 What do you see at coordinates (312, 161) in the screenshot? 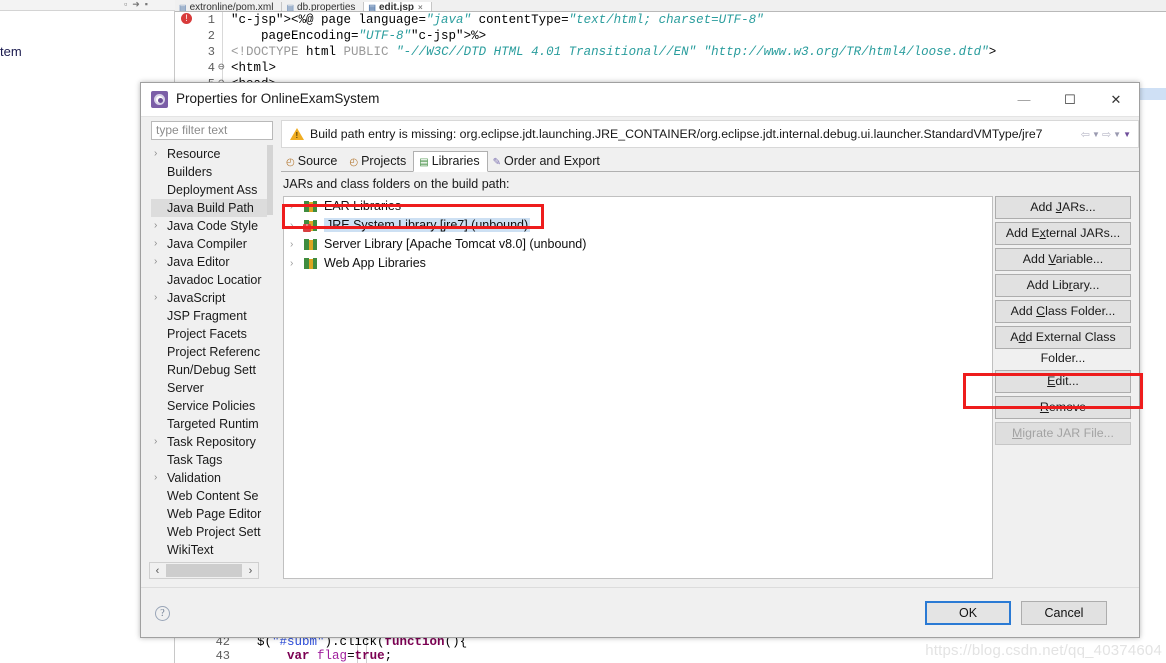
I see `tab-source: ◴ Source` at bounding box center [312, 161].